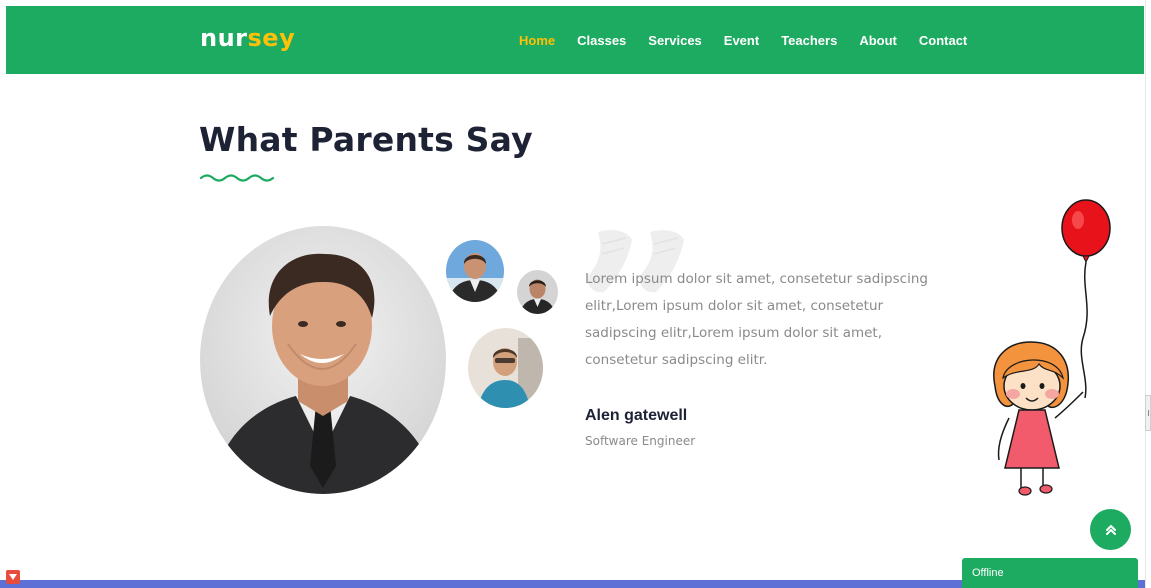 This screenshot has width=1151, height=588. I want to click on chat-status: Offline, so click(988, 573).